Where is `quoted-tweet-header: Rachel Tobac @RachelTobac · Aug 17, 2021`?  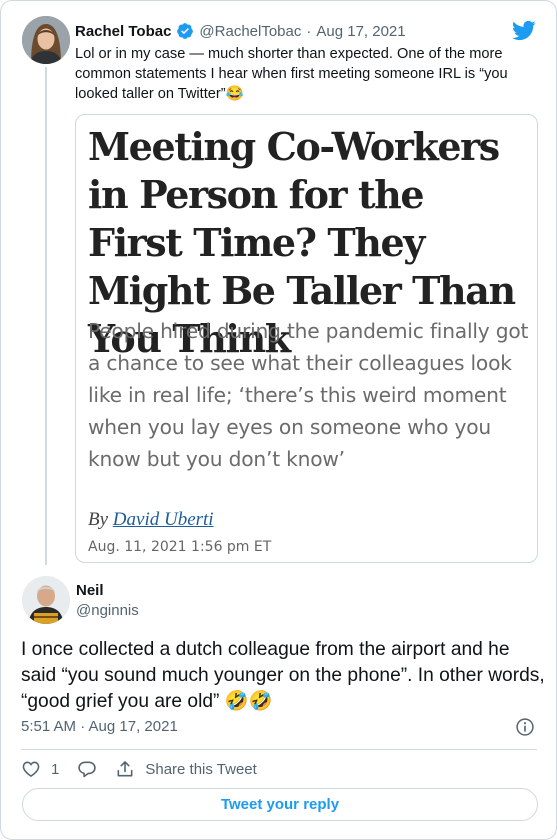
quoted-tweet-header: Rachel Tobac @RachelTobac · Aug 17, 2021 is located at coordinates (240, 31).